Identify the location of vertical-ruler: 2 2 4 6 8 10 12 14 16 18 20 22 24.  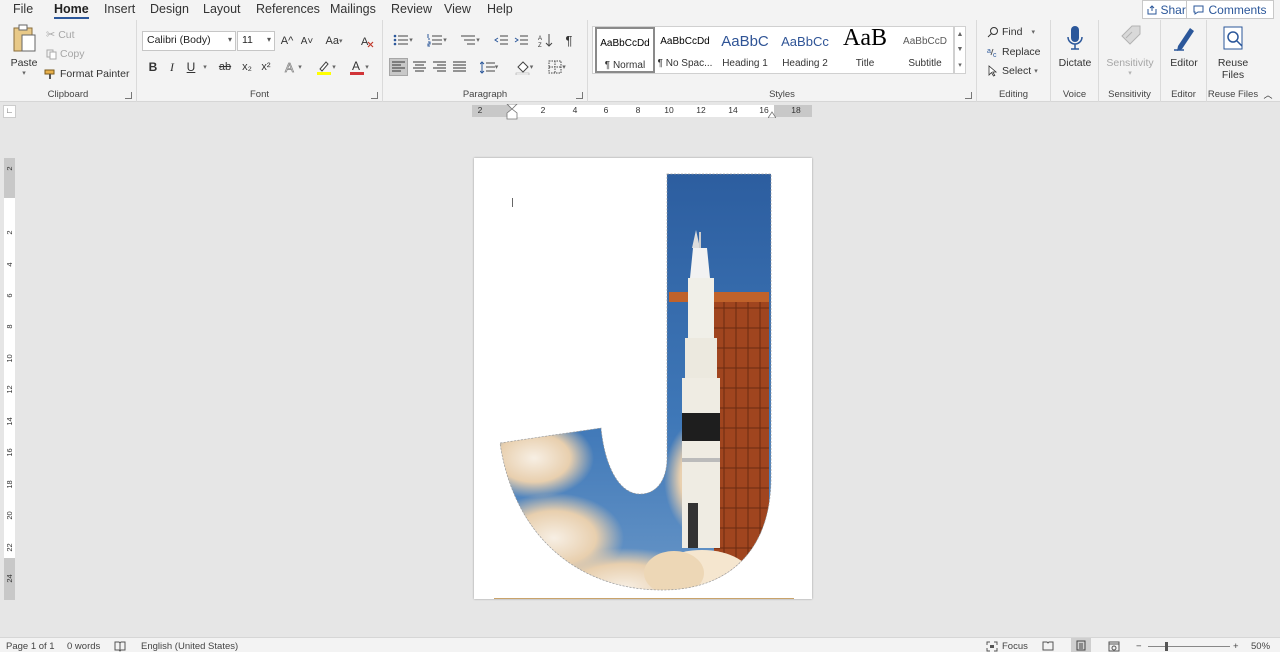
(9, 379).